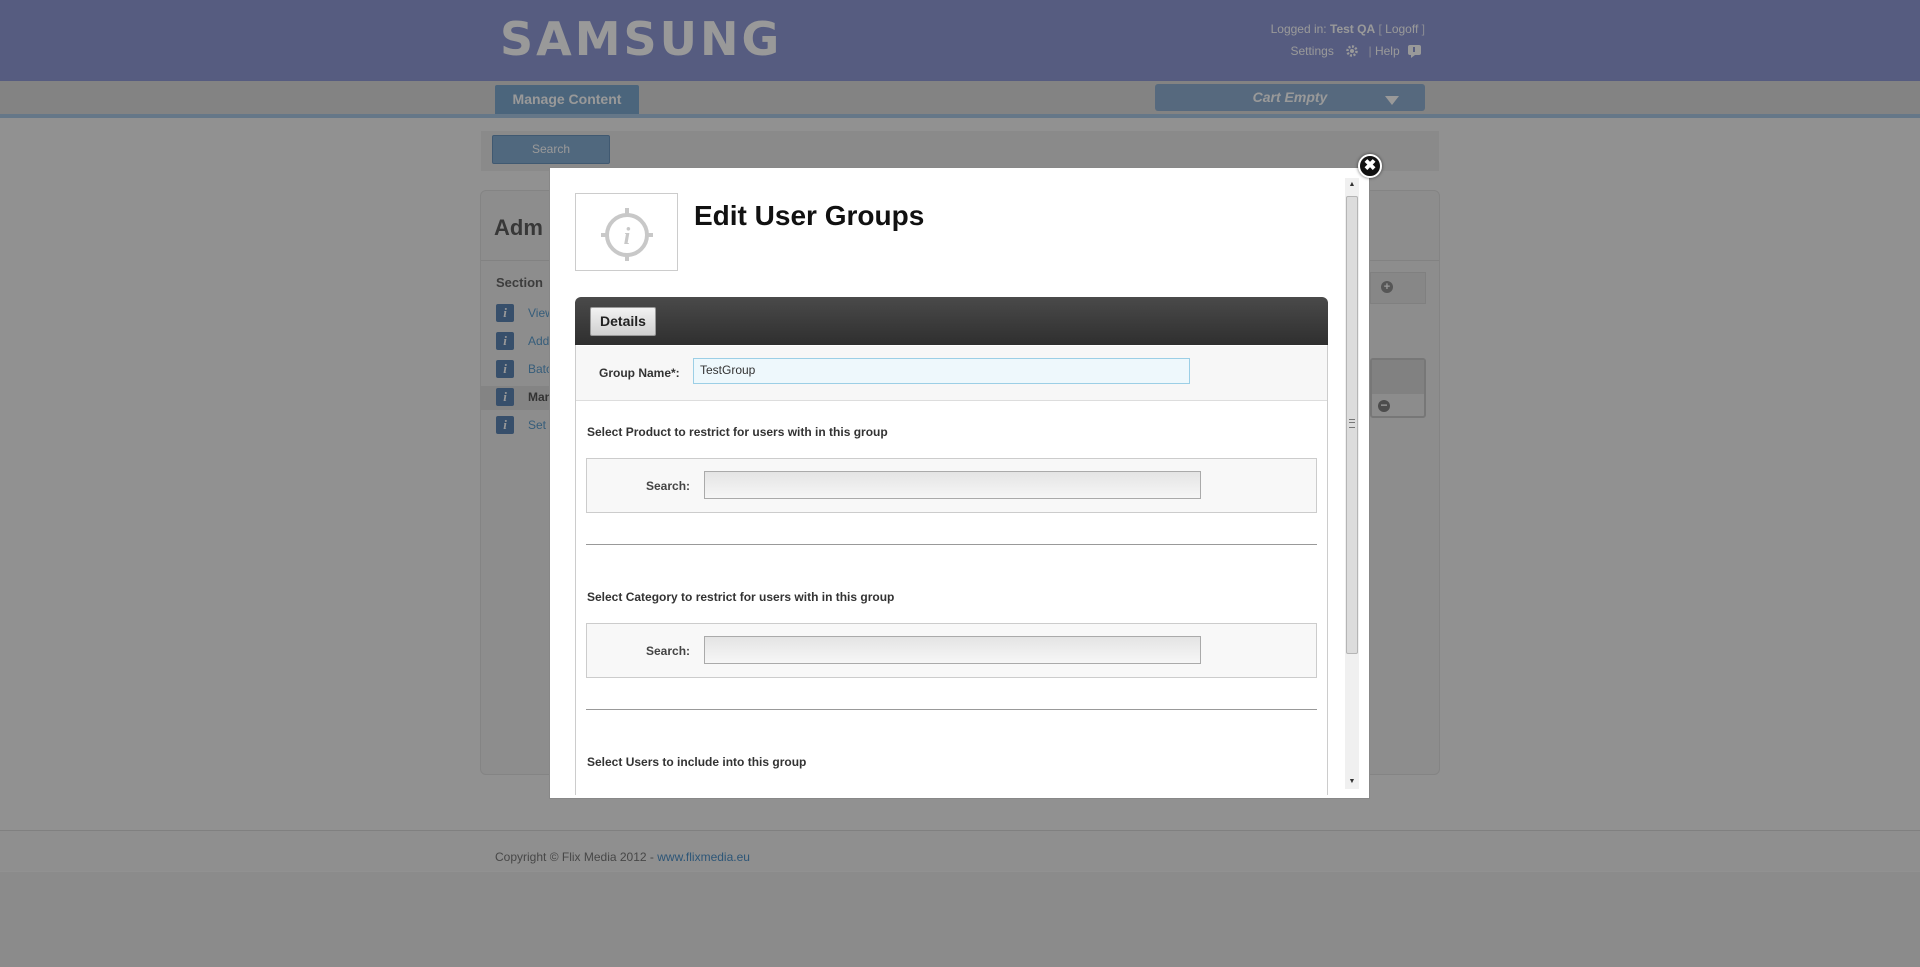  Describe the element at coordinates (1370, 166) in the screenshot. I see `close-icon: ✖` at that location.